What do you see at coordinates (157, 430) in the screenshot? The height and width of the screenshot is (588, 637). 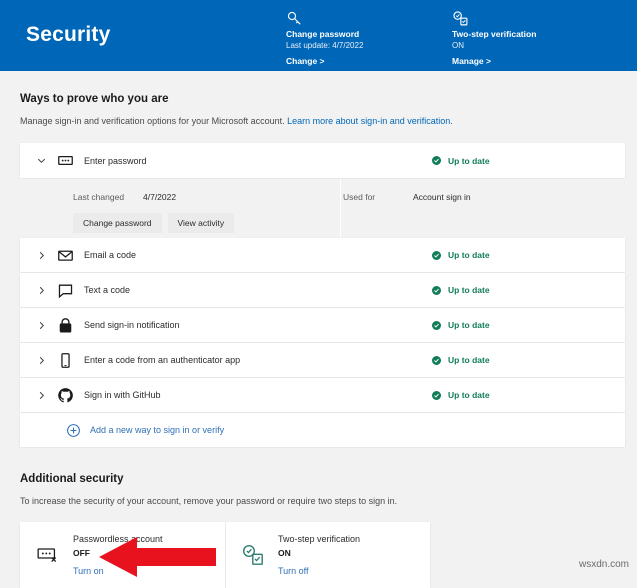 I see `add-signin-method-label: Add a new way to sign in or verify` at bounding box center [157, 430].